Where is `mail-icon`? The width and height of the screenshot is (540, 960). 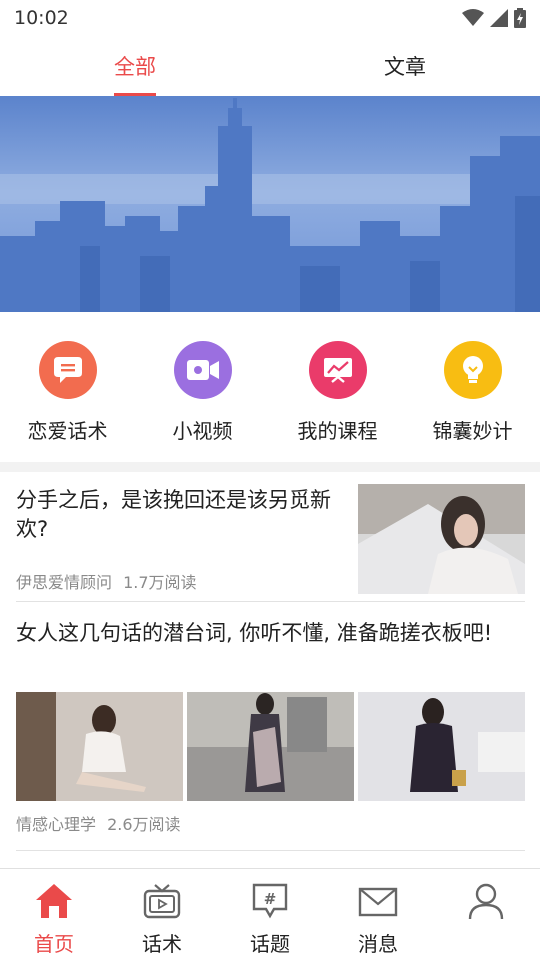
mail-icon is located at coordinates (378, 901).